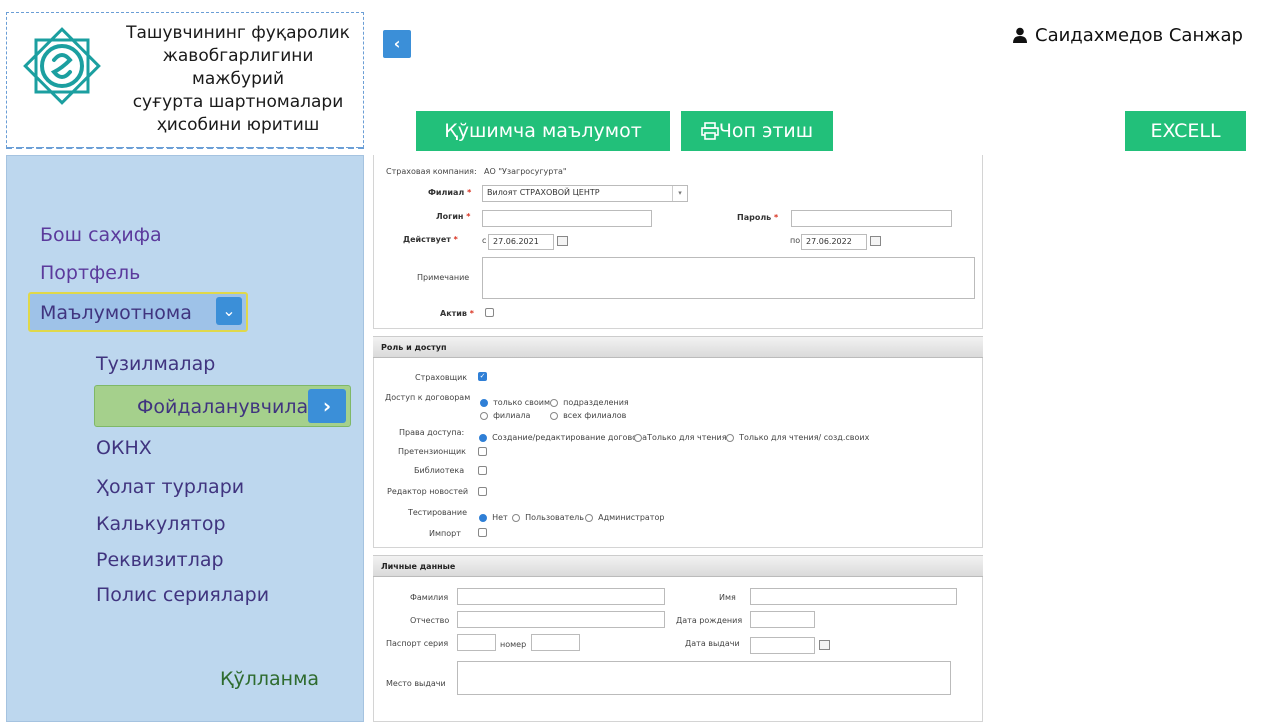  Describe the element at coordinates (238, 125) in the screenshot. I see `logo-title-line: ҳисобини юритиш` at that location.